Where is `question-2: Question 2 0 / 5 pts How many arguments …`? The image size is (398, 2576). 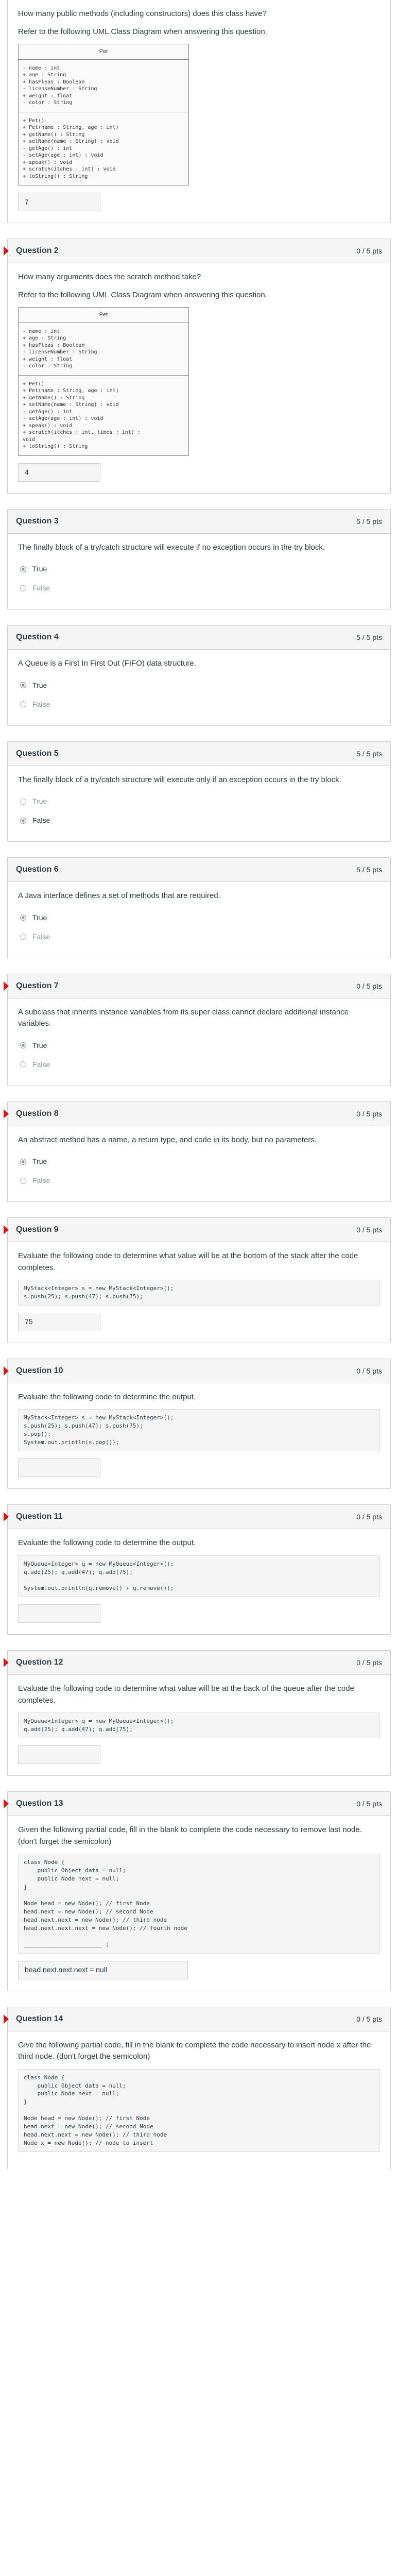 question-2: Question 2 0 / 5 pts How many arguments … is located at coordinates (197, 366).